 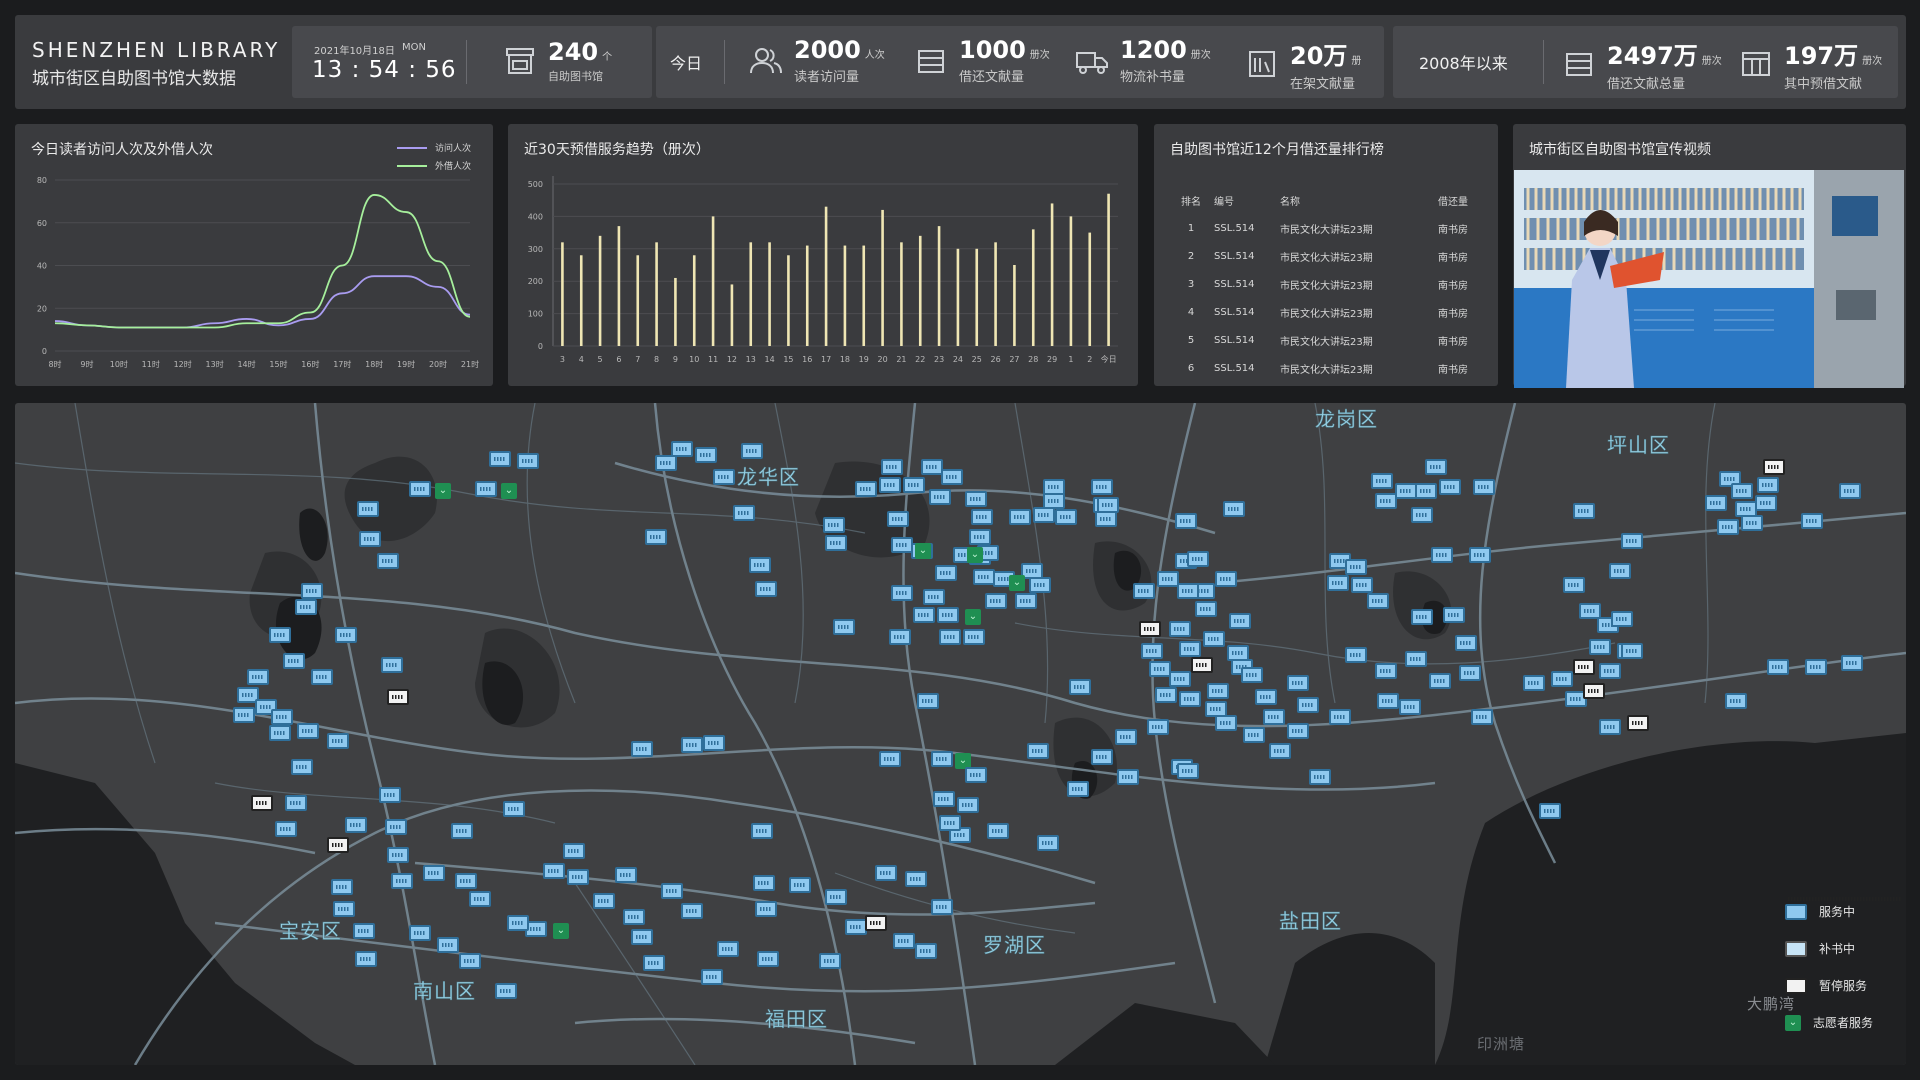 What do you see at coordinates (1709, 279) in the screenshot?
I see `promo-video` at bounding box center [1709, 279].